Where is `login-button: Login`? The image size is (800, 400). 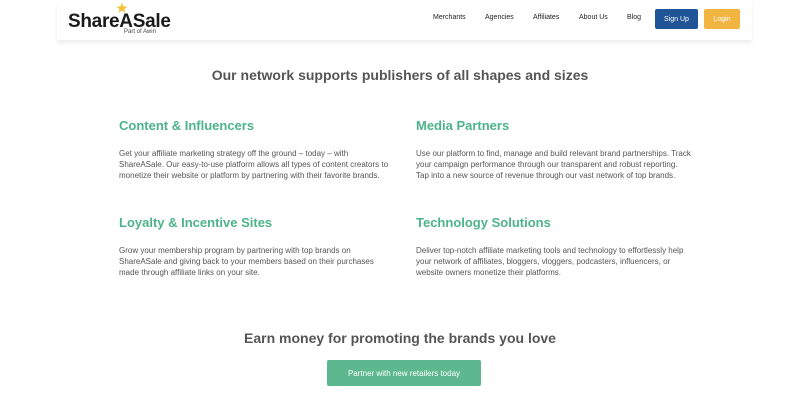
login-button: Login is located at coordinates (722, 19).